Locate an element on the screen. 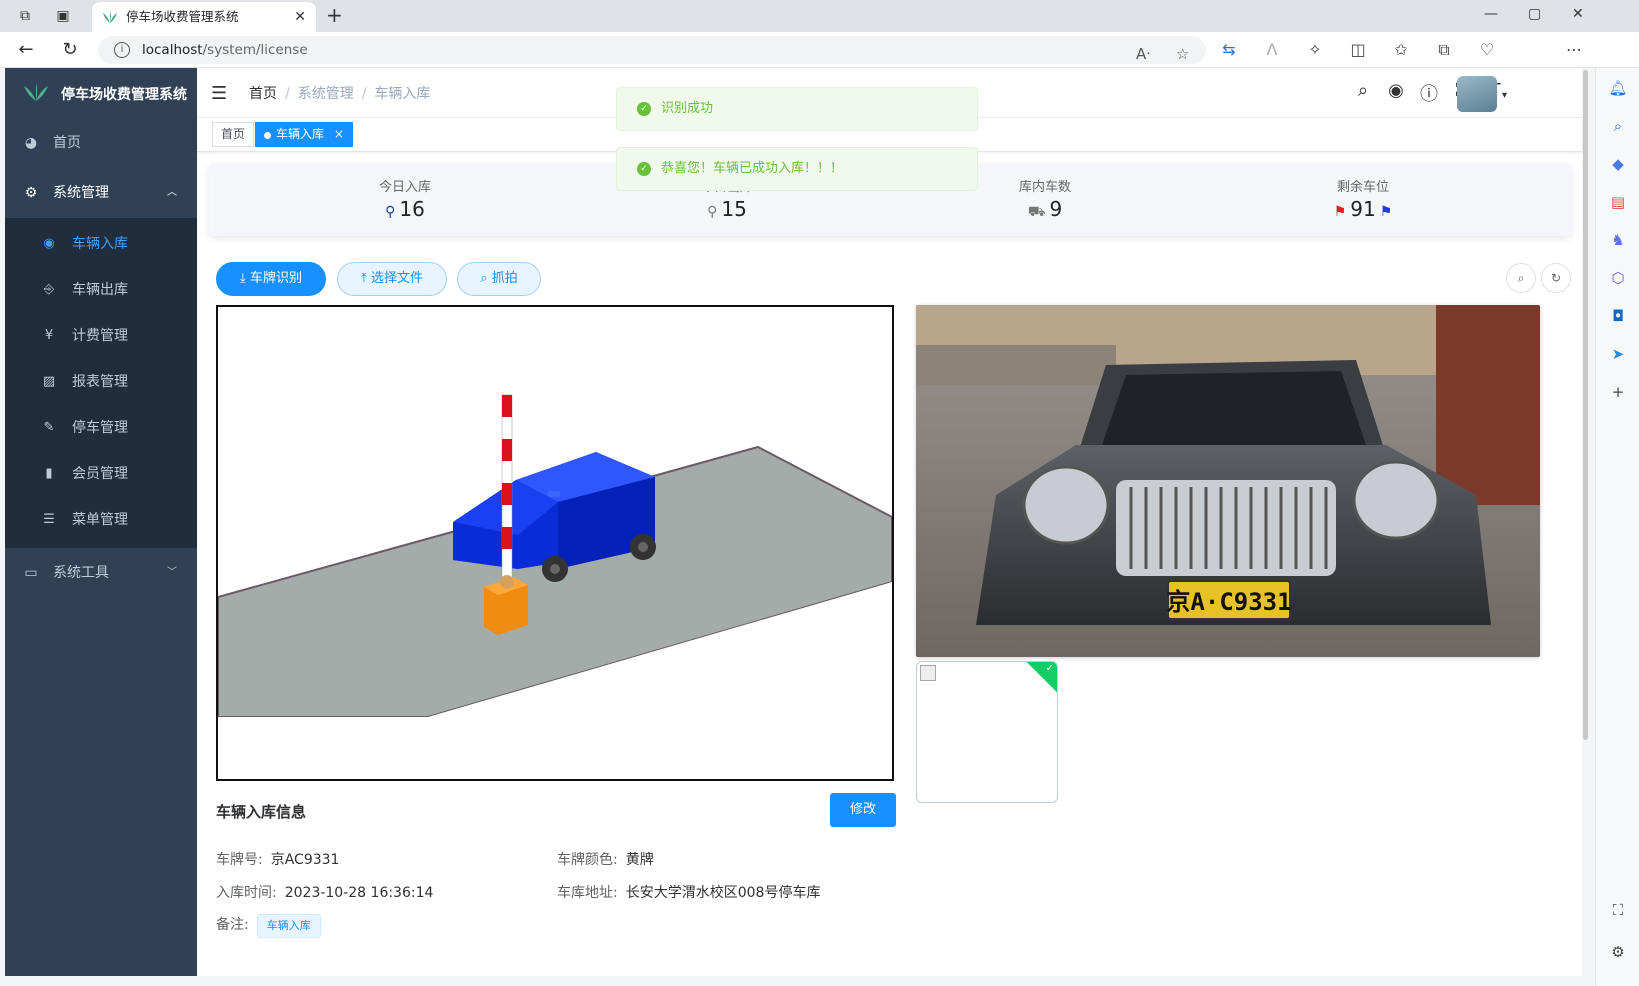 The width and height of the screenshot is (1639, 986). toast-entry-success: ✓ 恭喜您！车辆已成功入库！！！ is located at coordinates (797, 169).